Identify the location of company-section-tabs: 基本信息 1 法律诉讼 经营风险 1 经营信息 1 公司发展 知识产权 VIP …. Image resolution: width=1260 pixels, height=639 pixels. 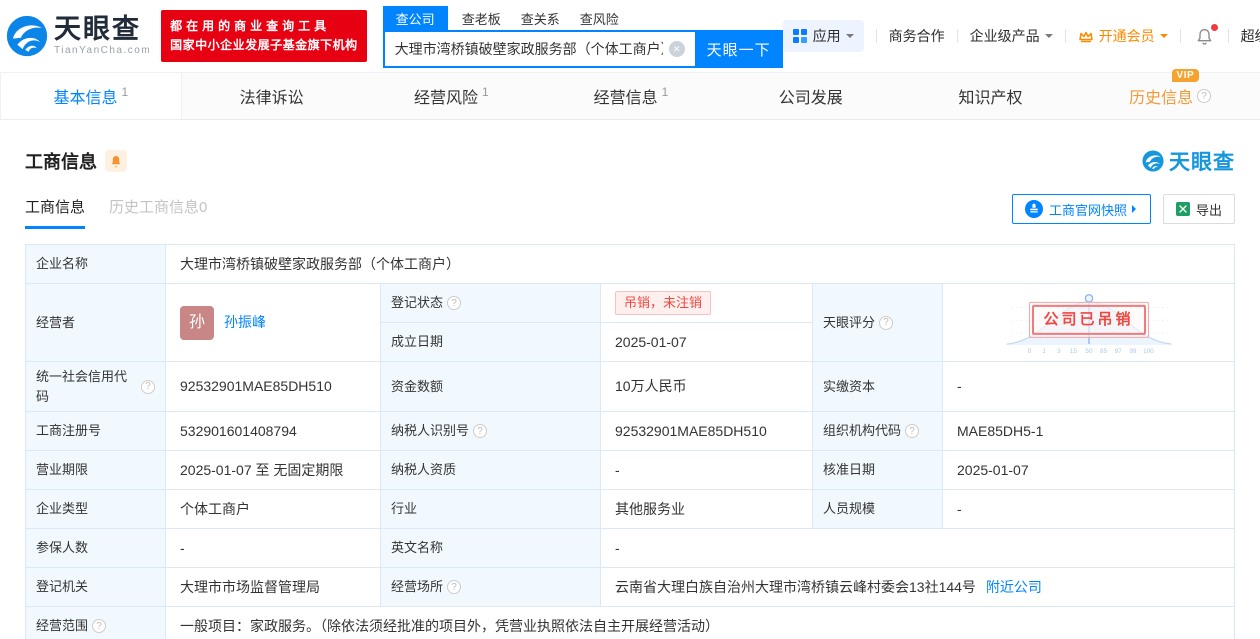
(630, 94).